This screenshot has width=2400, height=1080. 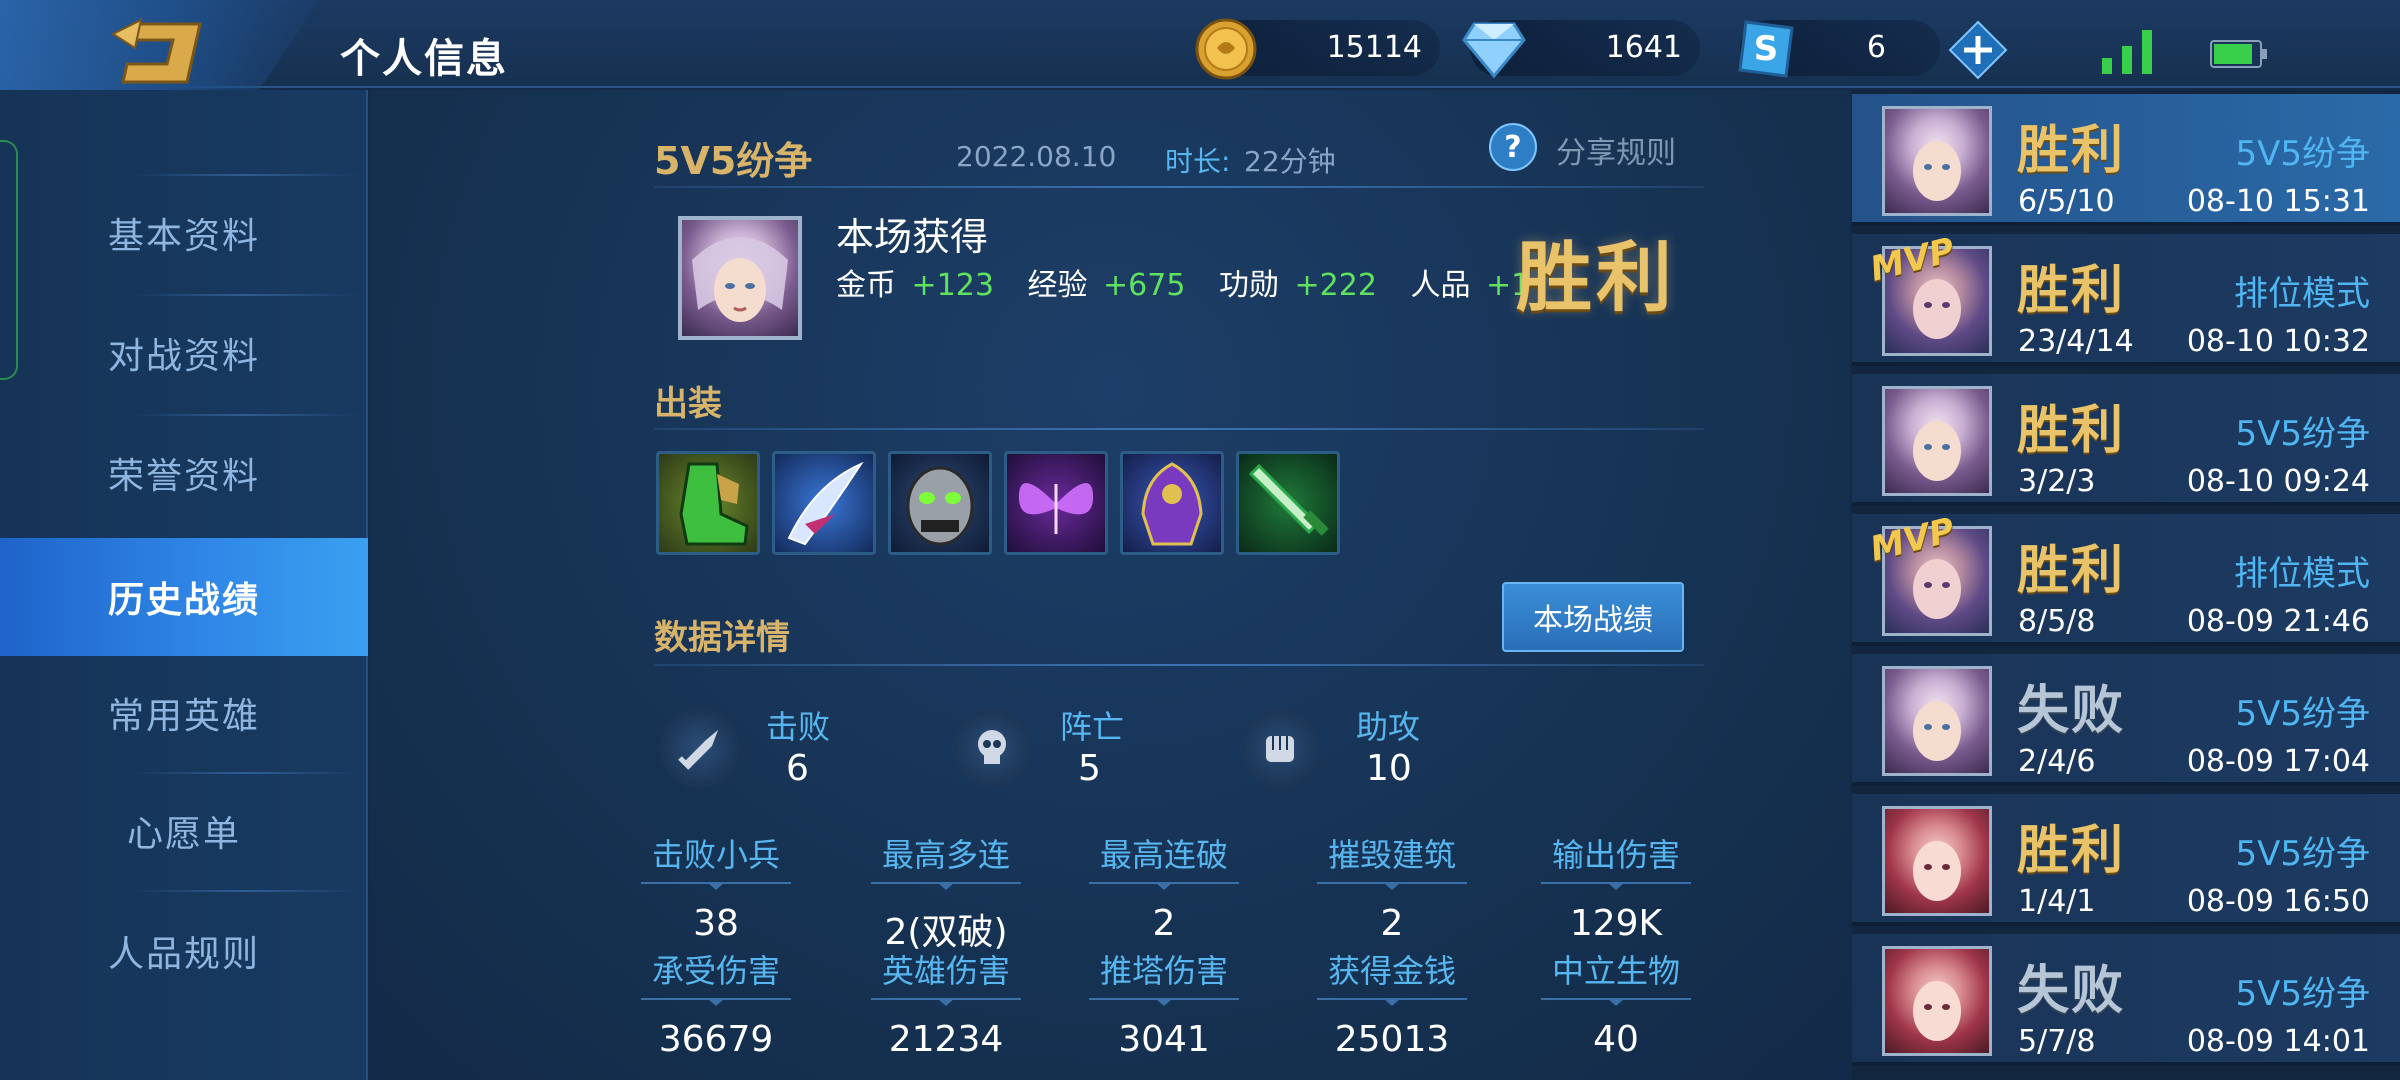 I want to click on sidebar-item-label: 荣誉资料, so click(x=183, y=476).